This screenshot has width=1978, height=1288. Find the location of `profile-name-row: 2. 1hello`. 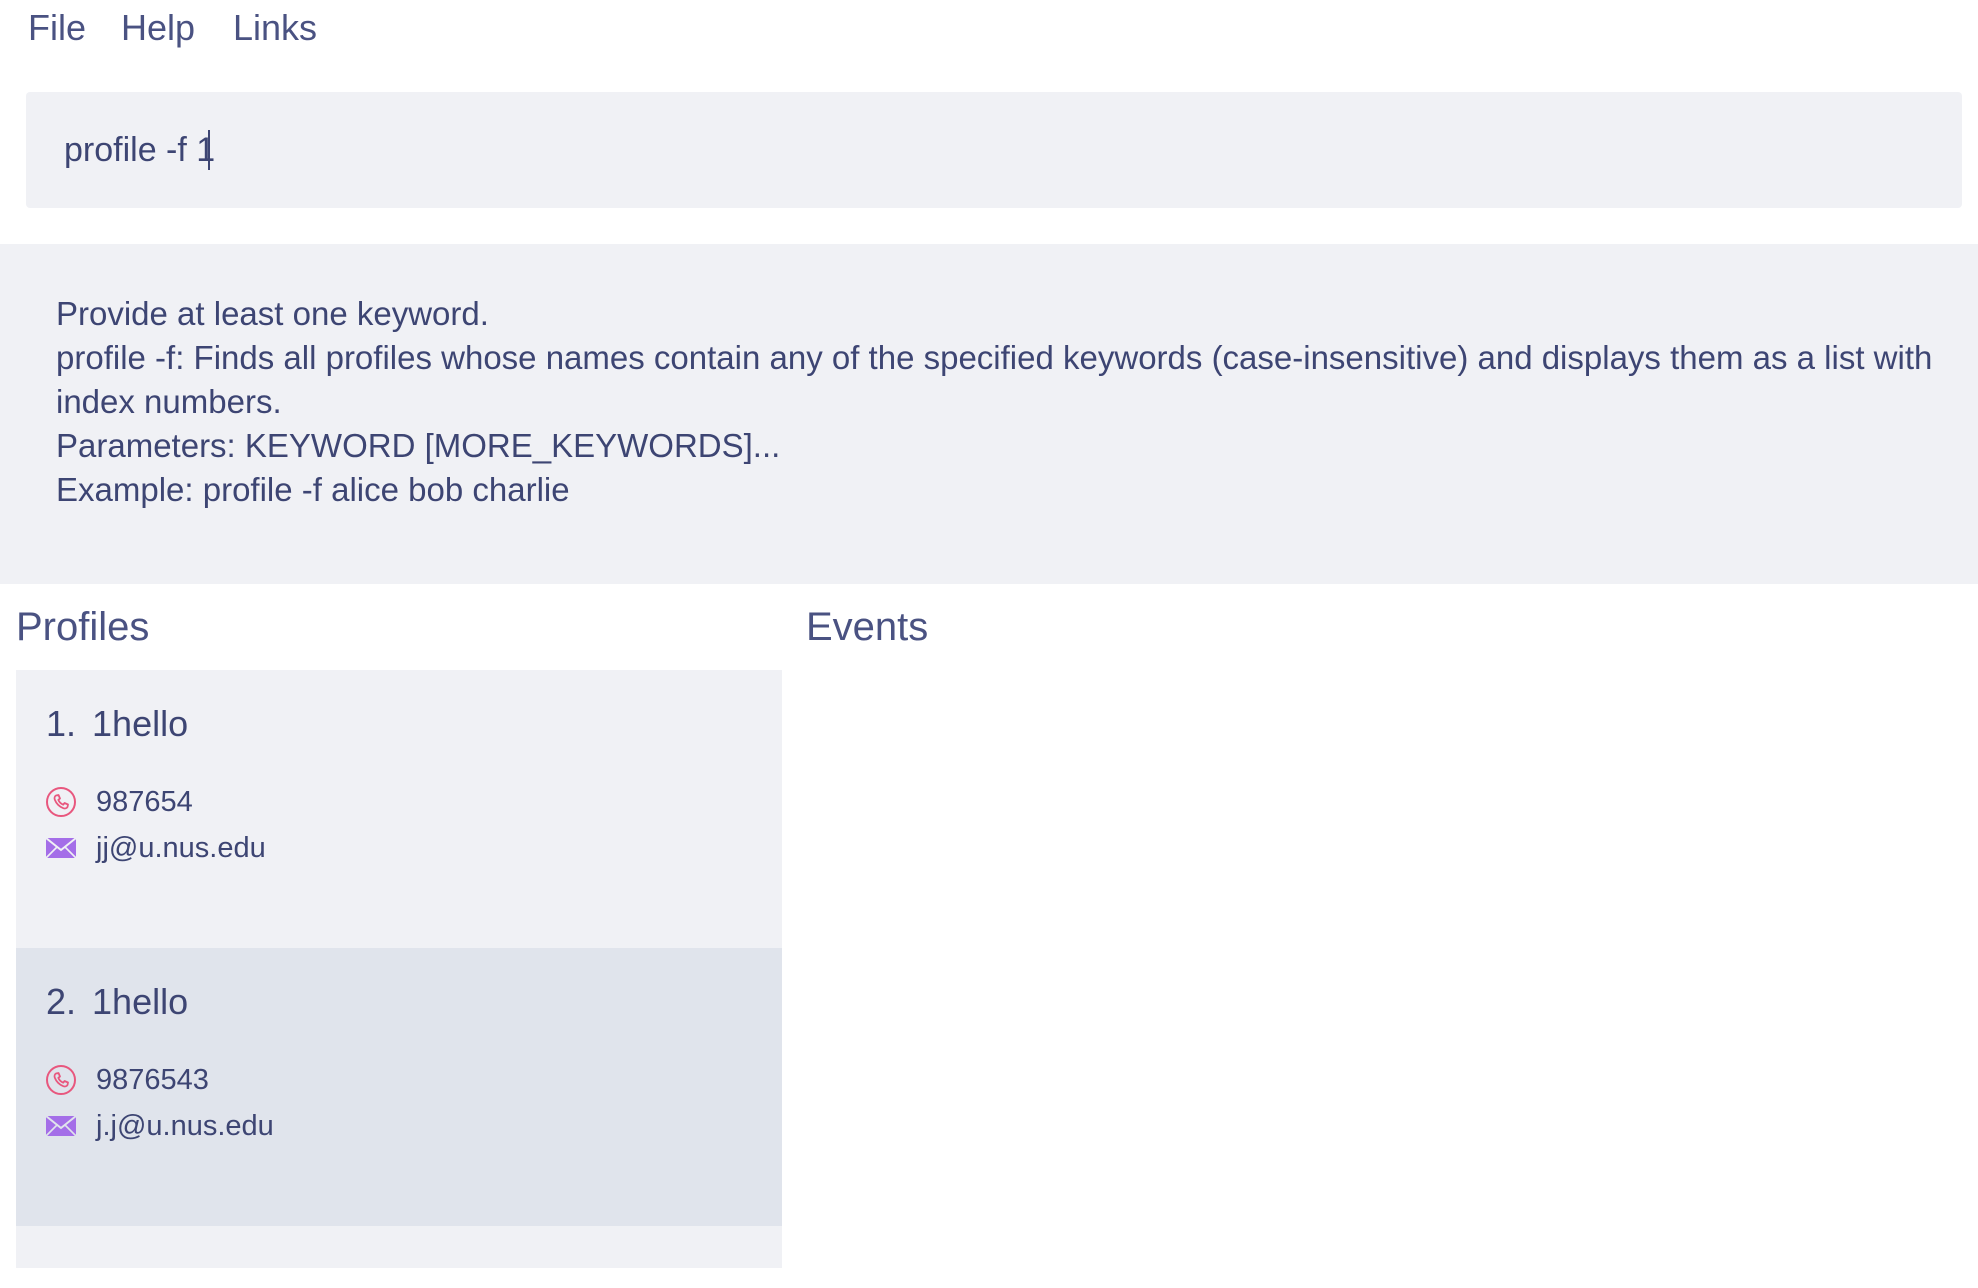

profile-name-row: 2. 1hello is located at coordinates (117, 1002).